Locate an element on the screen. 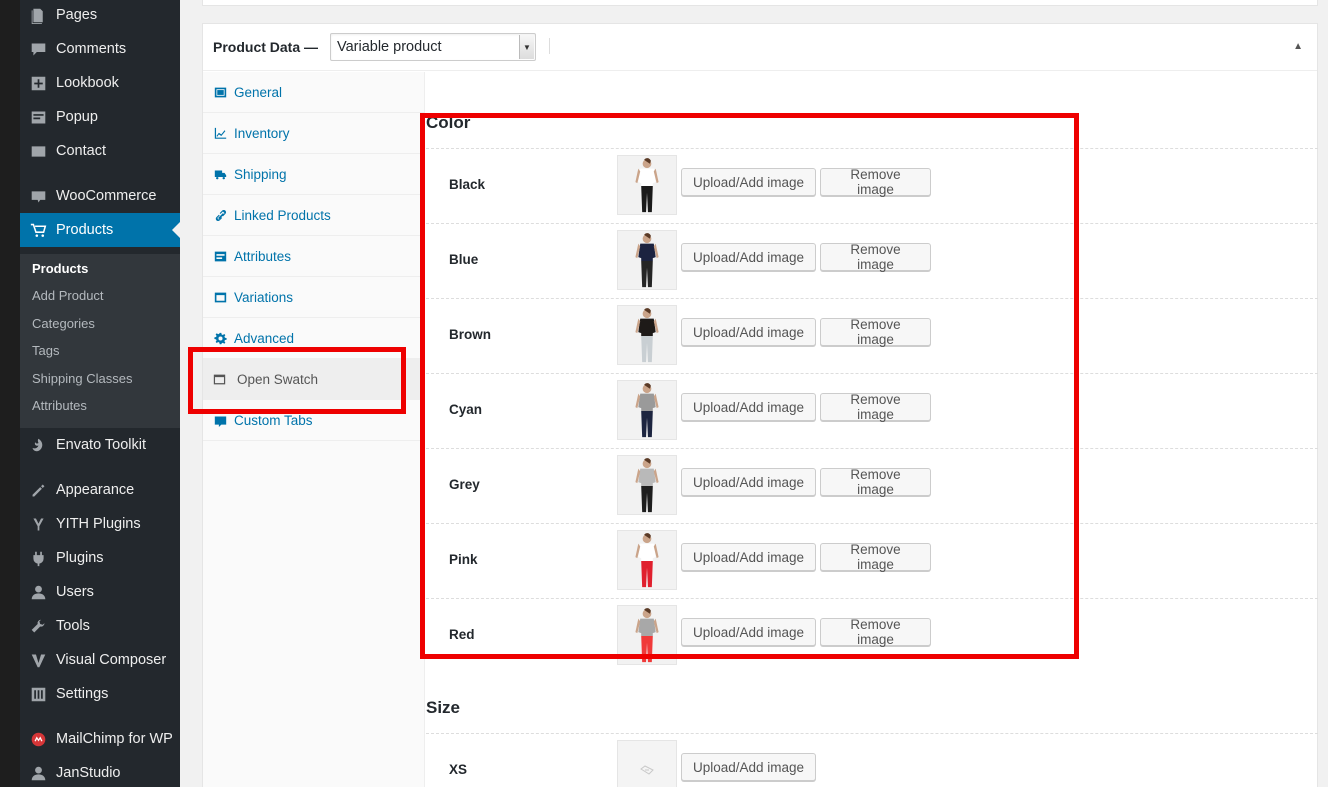 This screenshot has height=787, width=1328. submenu-item-categories: Categories is located at coordinates (63, 323).